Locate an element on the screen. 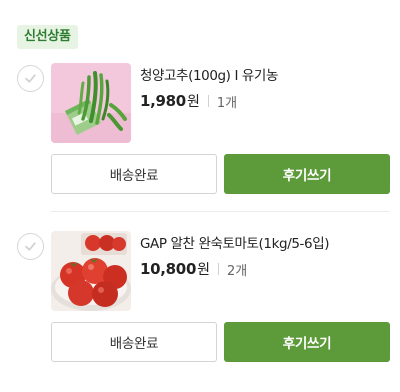  product-quantity: 2개 is located at coordinates (237, 271).